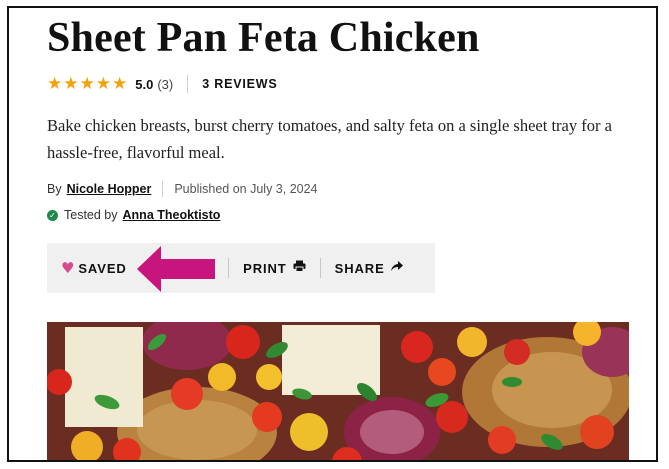  Describe the element at coordinates (359, 268) in the screenshot. I see `share-label: SHARE` at that location.